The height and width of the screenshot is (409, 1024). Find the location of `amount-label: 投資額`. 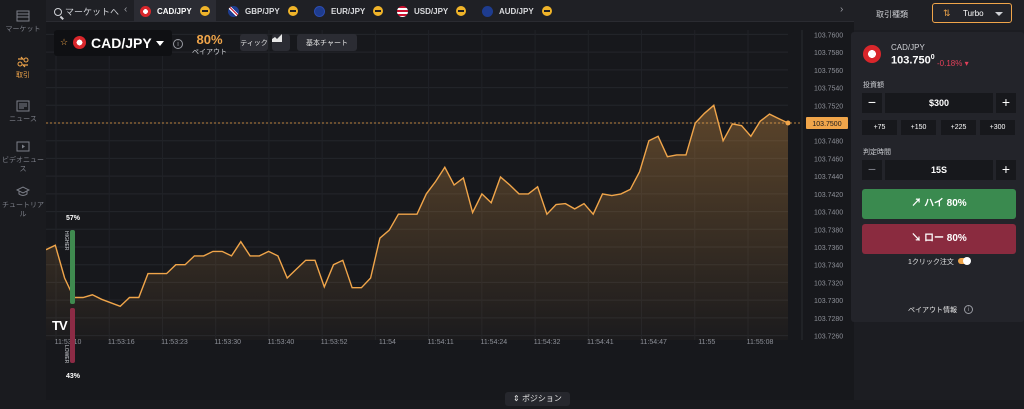

amount-label: 投資額 is located at coordinates (873, 85).